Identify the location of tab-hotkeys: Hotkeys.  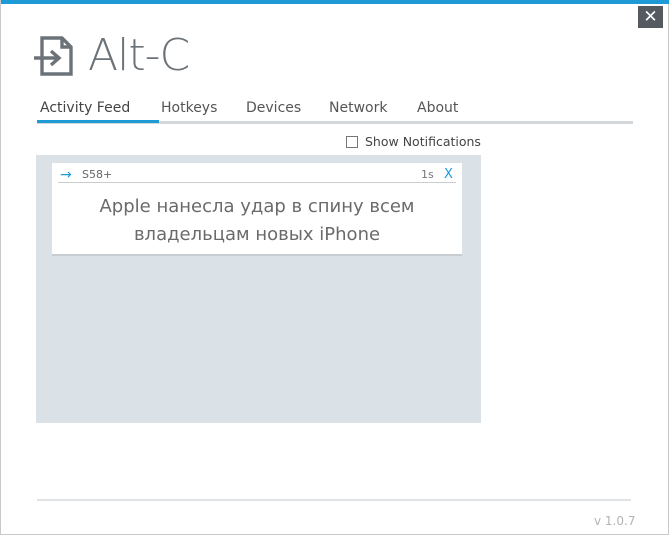
(189, 109).